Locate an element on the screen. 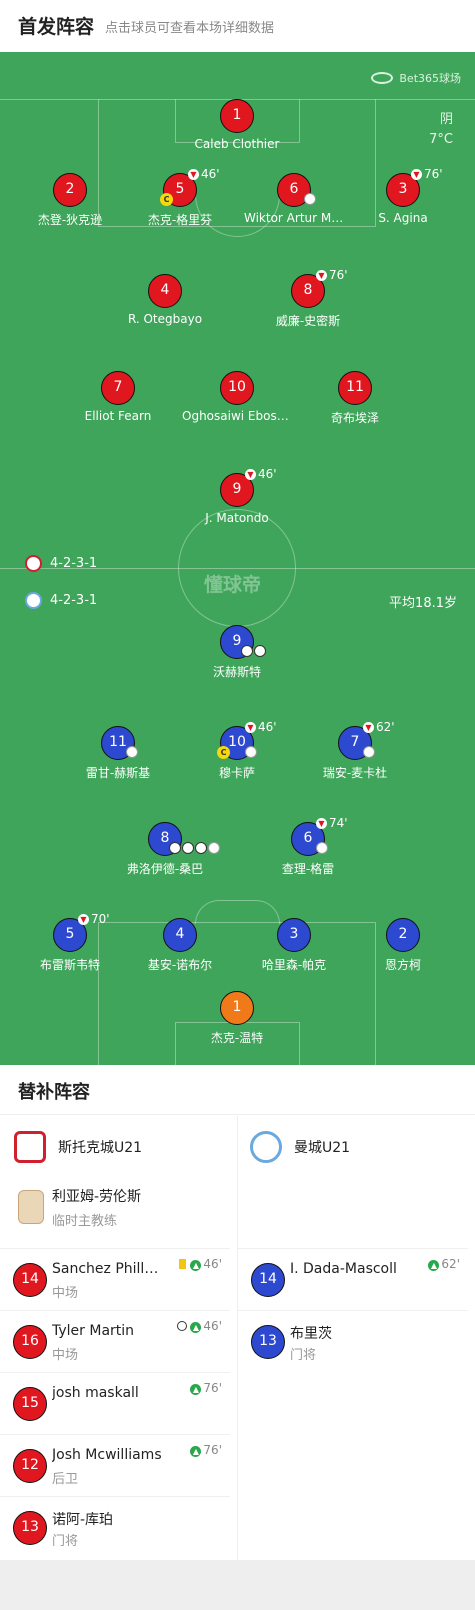  player-name: R. Otegbayo is located at coordinates (165, 319).